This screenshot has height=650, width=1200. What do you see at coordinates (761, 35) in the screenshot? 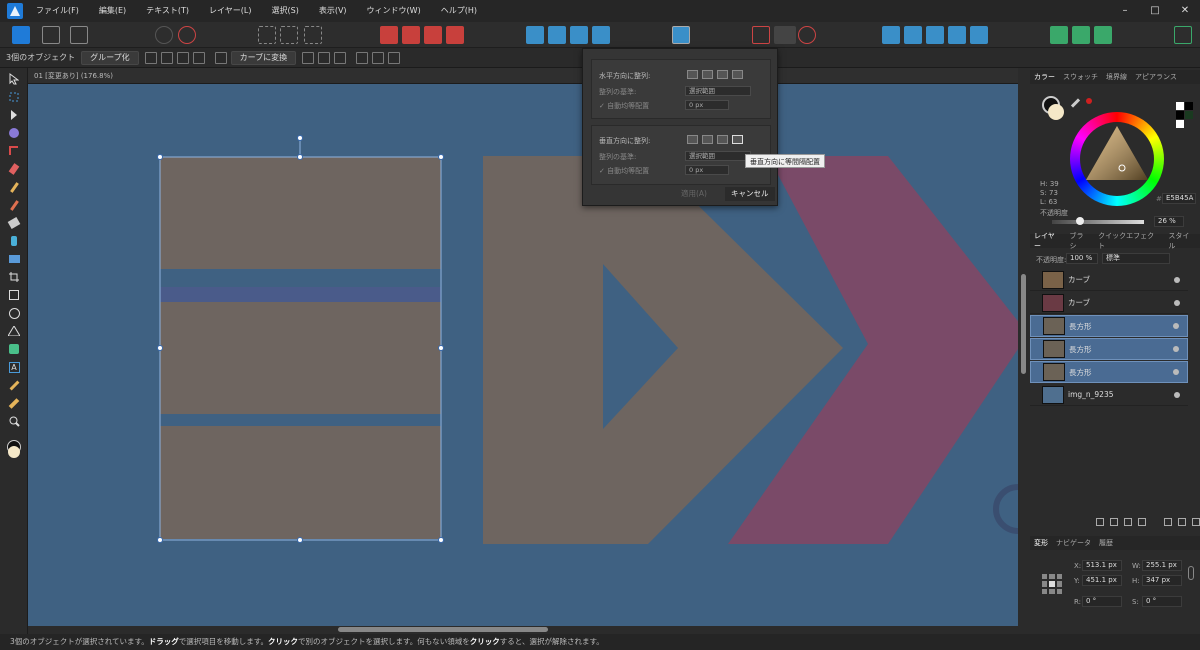
I see `crop-icon` at bounding box center [761, 35].